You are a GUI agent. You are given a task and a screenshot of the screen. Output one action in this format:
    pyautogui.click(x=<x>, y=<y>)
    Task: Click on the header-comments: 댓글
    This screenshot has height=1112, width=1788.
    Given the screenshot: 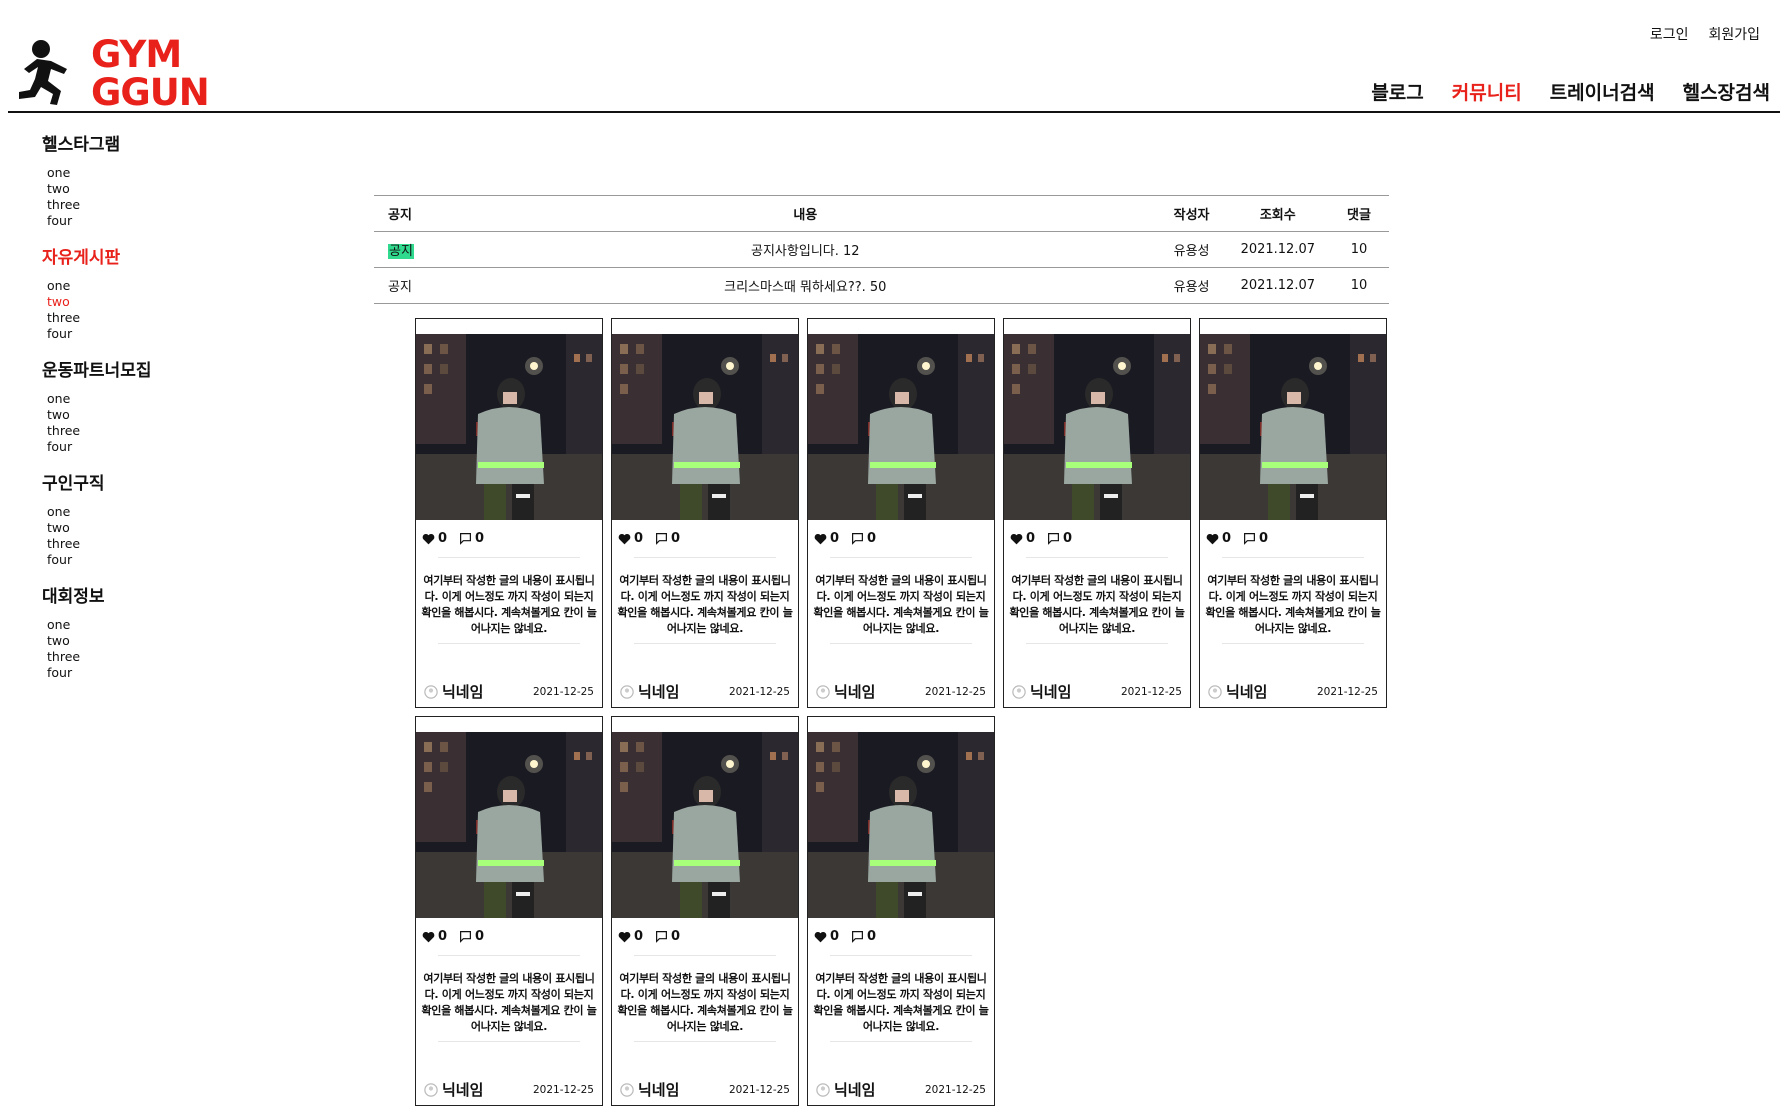 What is the action you would take?
    pyautogui.click(x=1359, y=213)
    